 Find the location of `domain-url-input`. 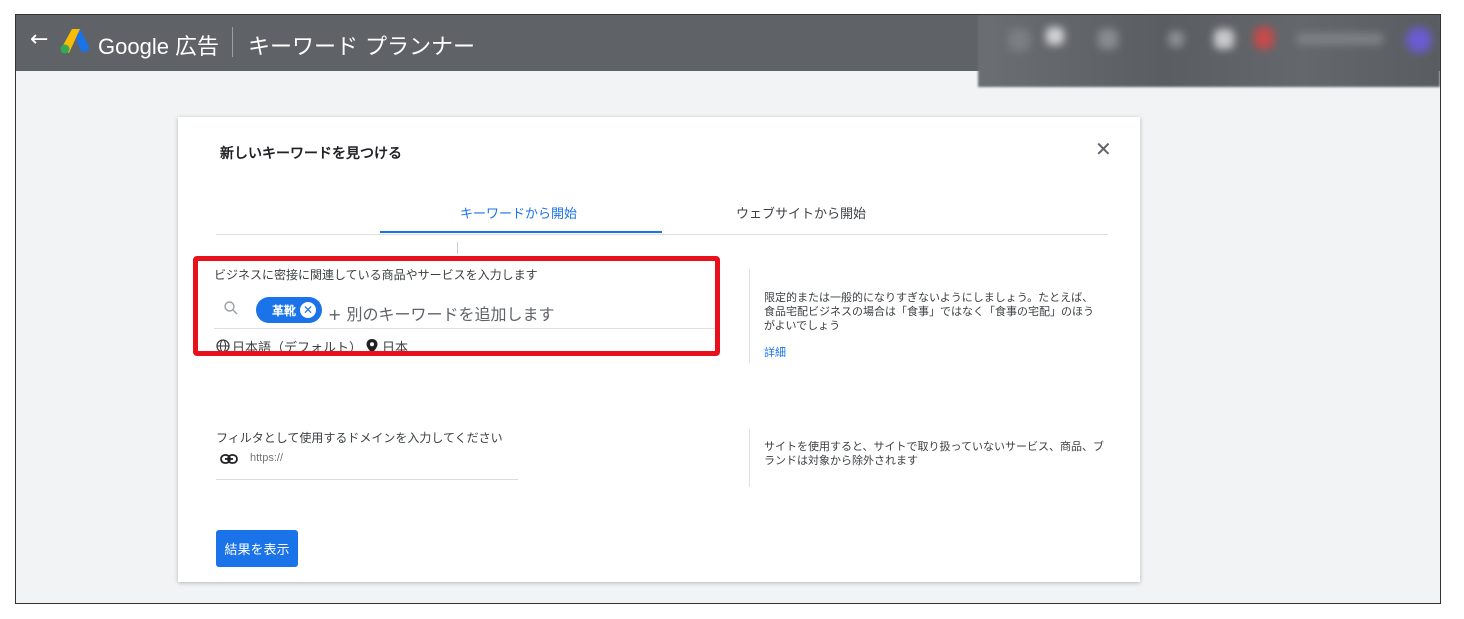

domain-url-input is located at coordinates (383, 458).